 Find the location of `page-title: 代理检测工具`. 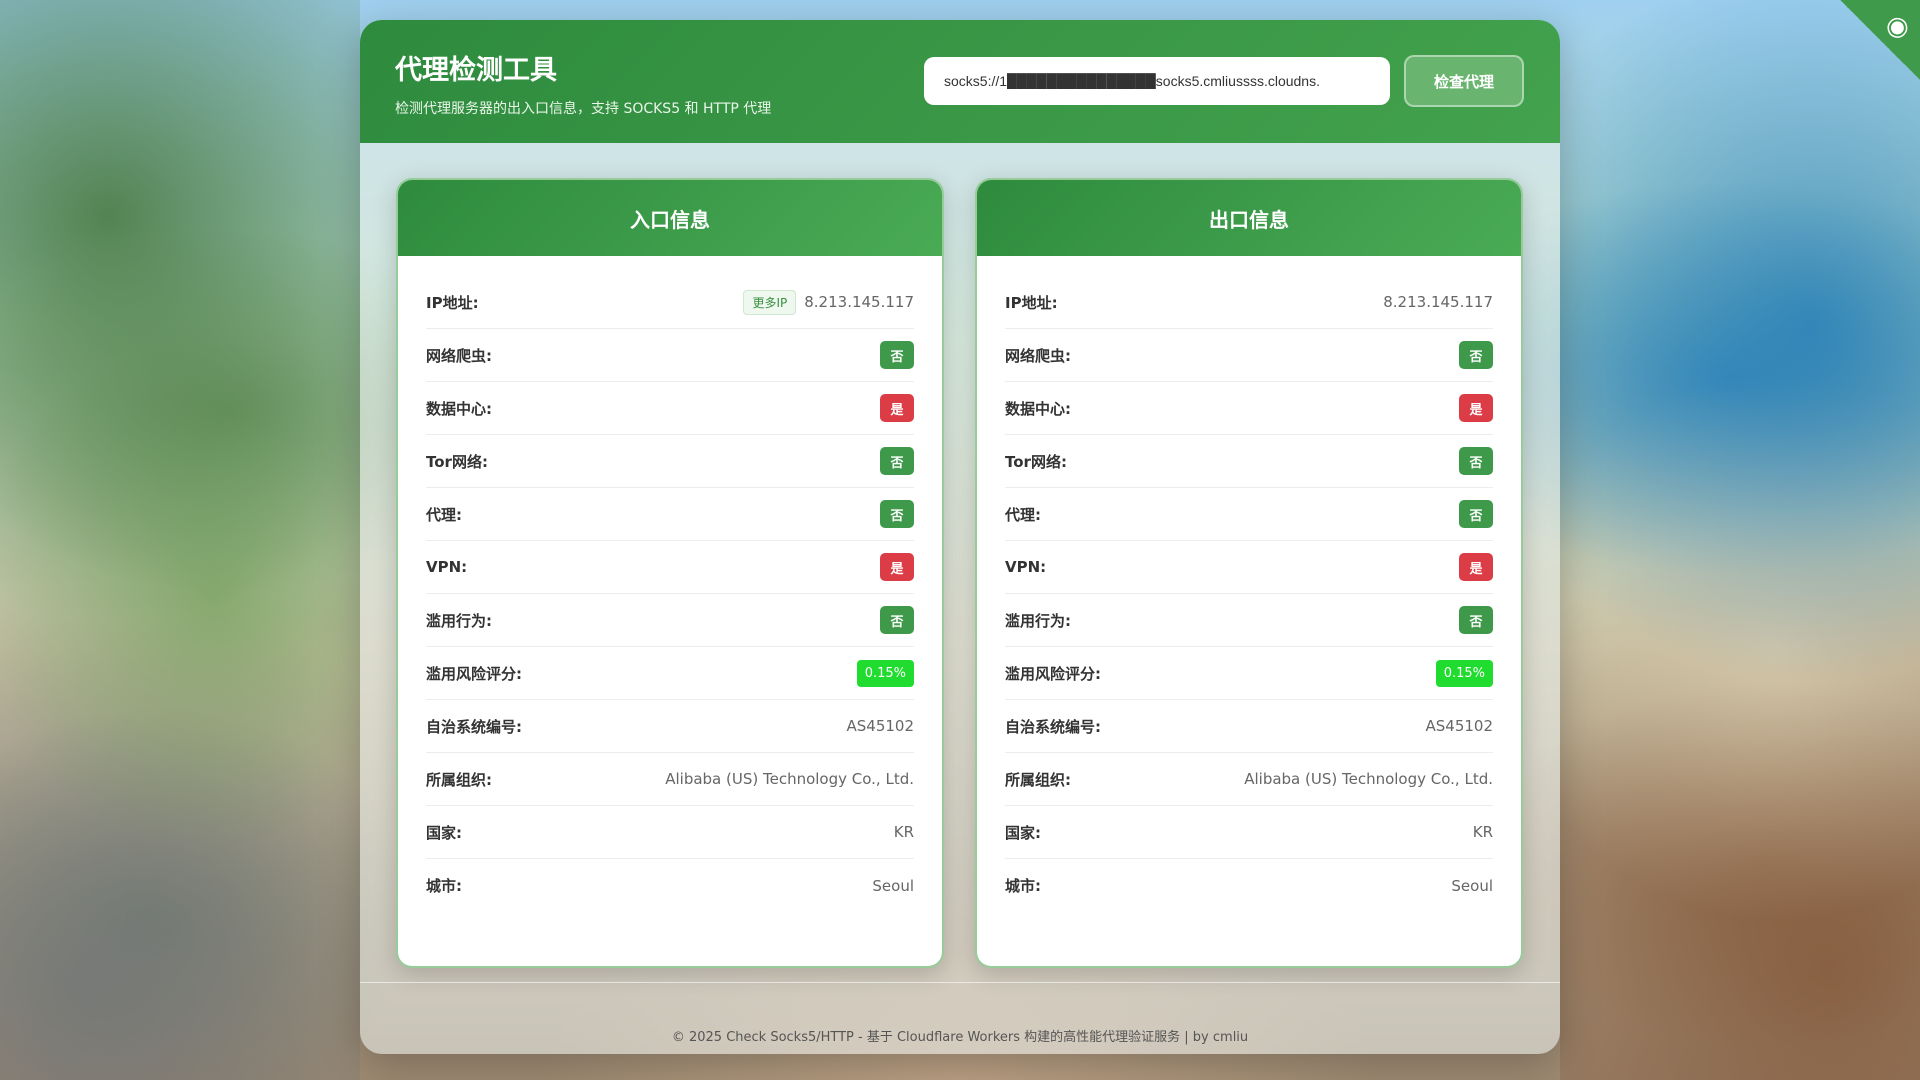

page-title: 代理检测工具 is located at coordinates (476, 70).